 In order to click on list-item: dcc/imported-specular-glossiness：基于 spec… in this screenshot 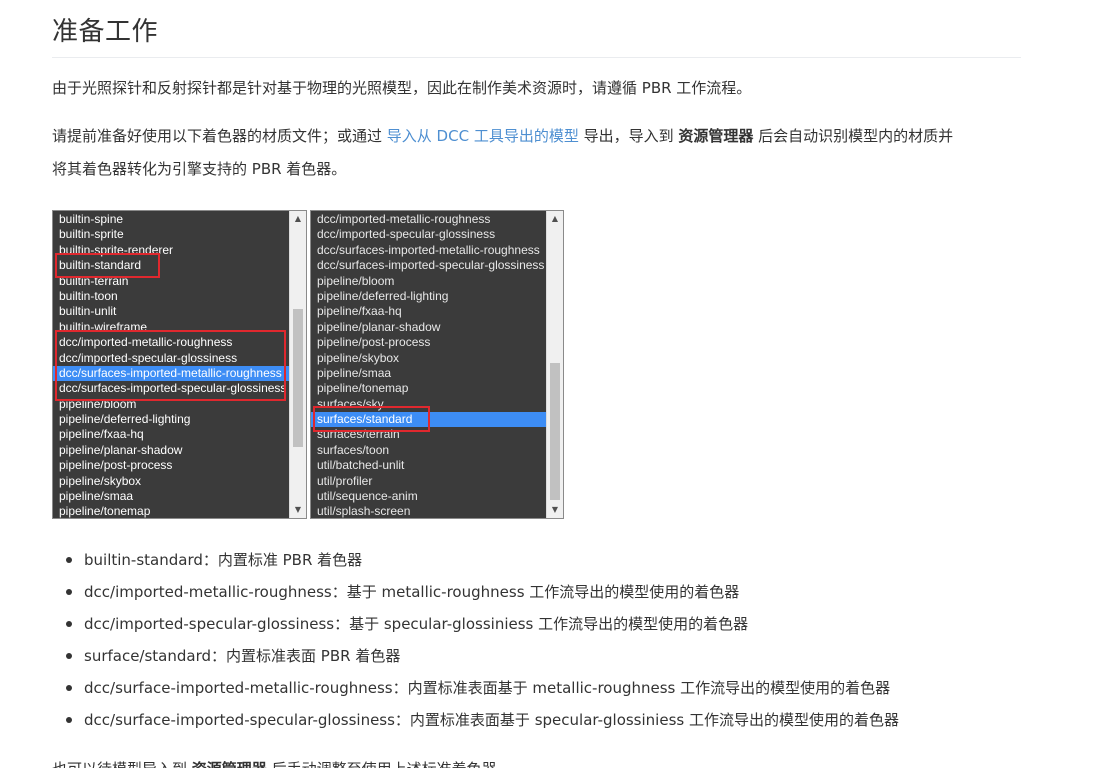, I will do `click(475, 624)`.